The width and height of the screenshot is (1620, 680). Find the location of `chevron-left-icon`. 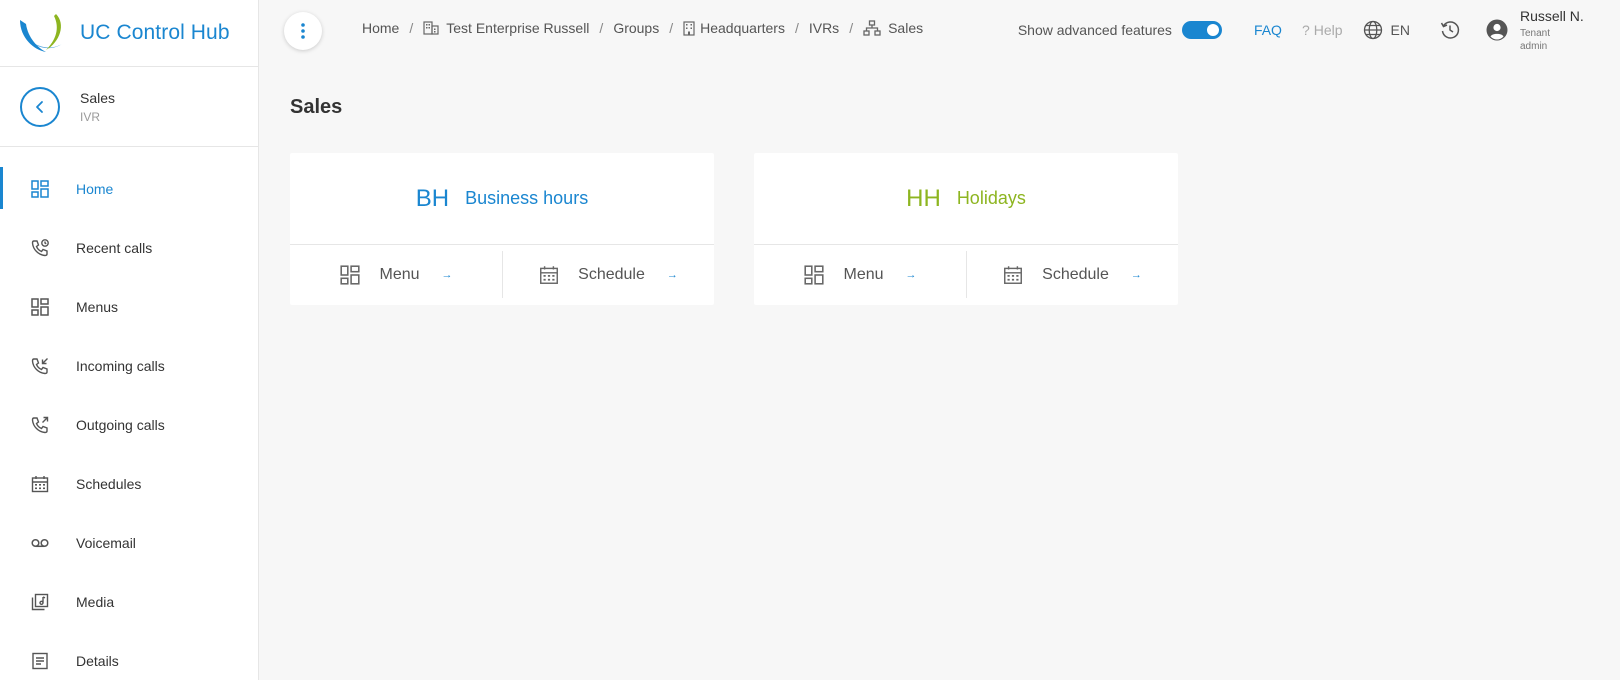

chevron-left-icon is located at coordinates (39, 106).